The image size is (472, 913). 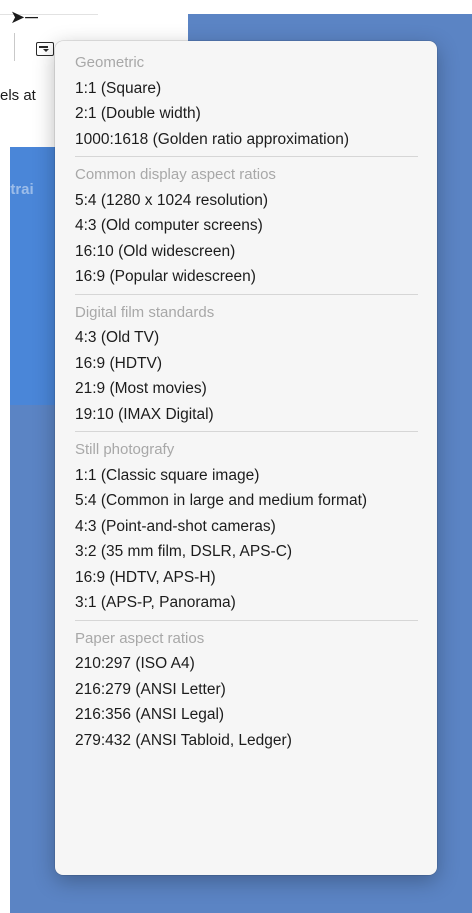 What do you see at coordinates (246, 527) in the screenshot?
I see `menu-item-4-3-point-and-shot: 4:3 (Point-and-shot cameras)` at bounding box center [246, 527].